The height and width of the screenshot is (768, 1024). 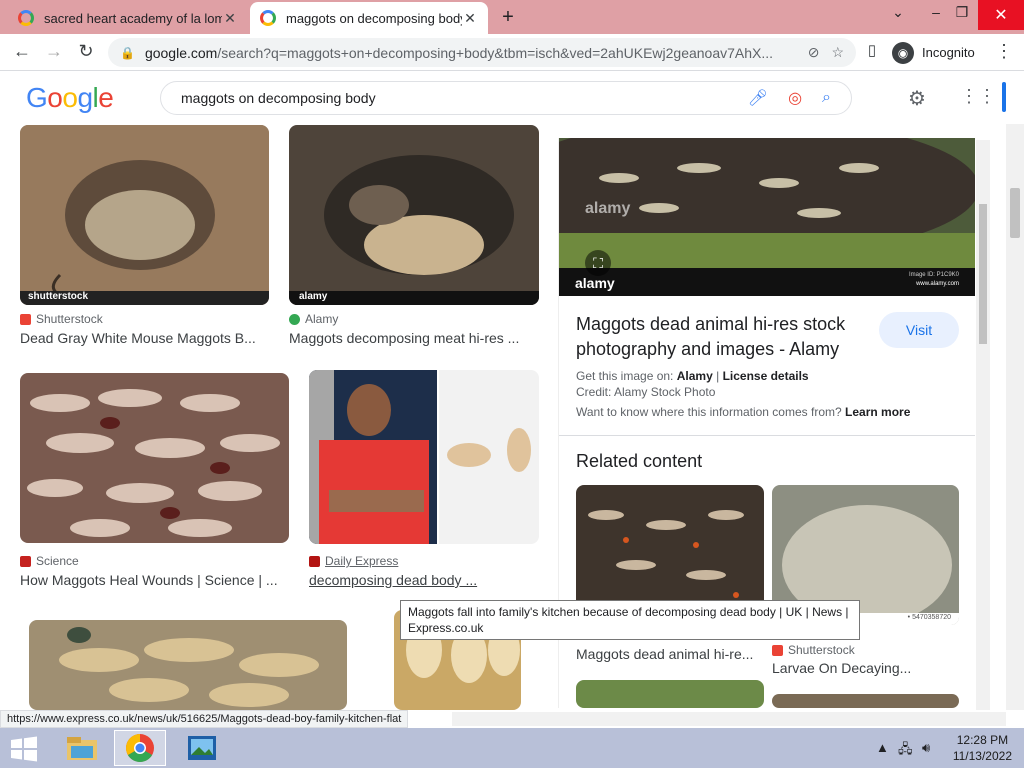 What do you see at coordinates (983, 425) in the screenshot?
I see `panel-scrollbar` at bounding box center [983, 425].